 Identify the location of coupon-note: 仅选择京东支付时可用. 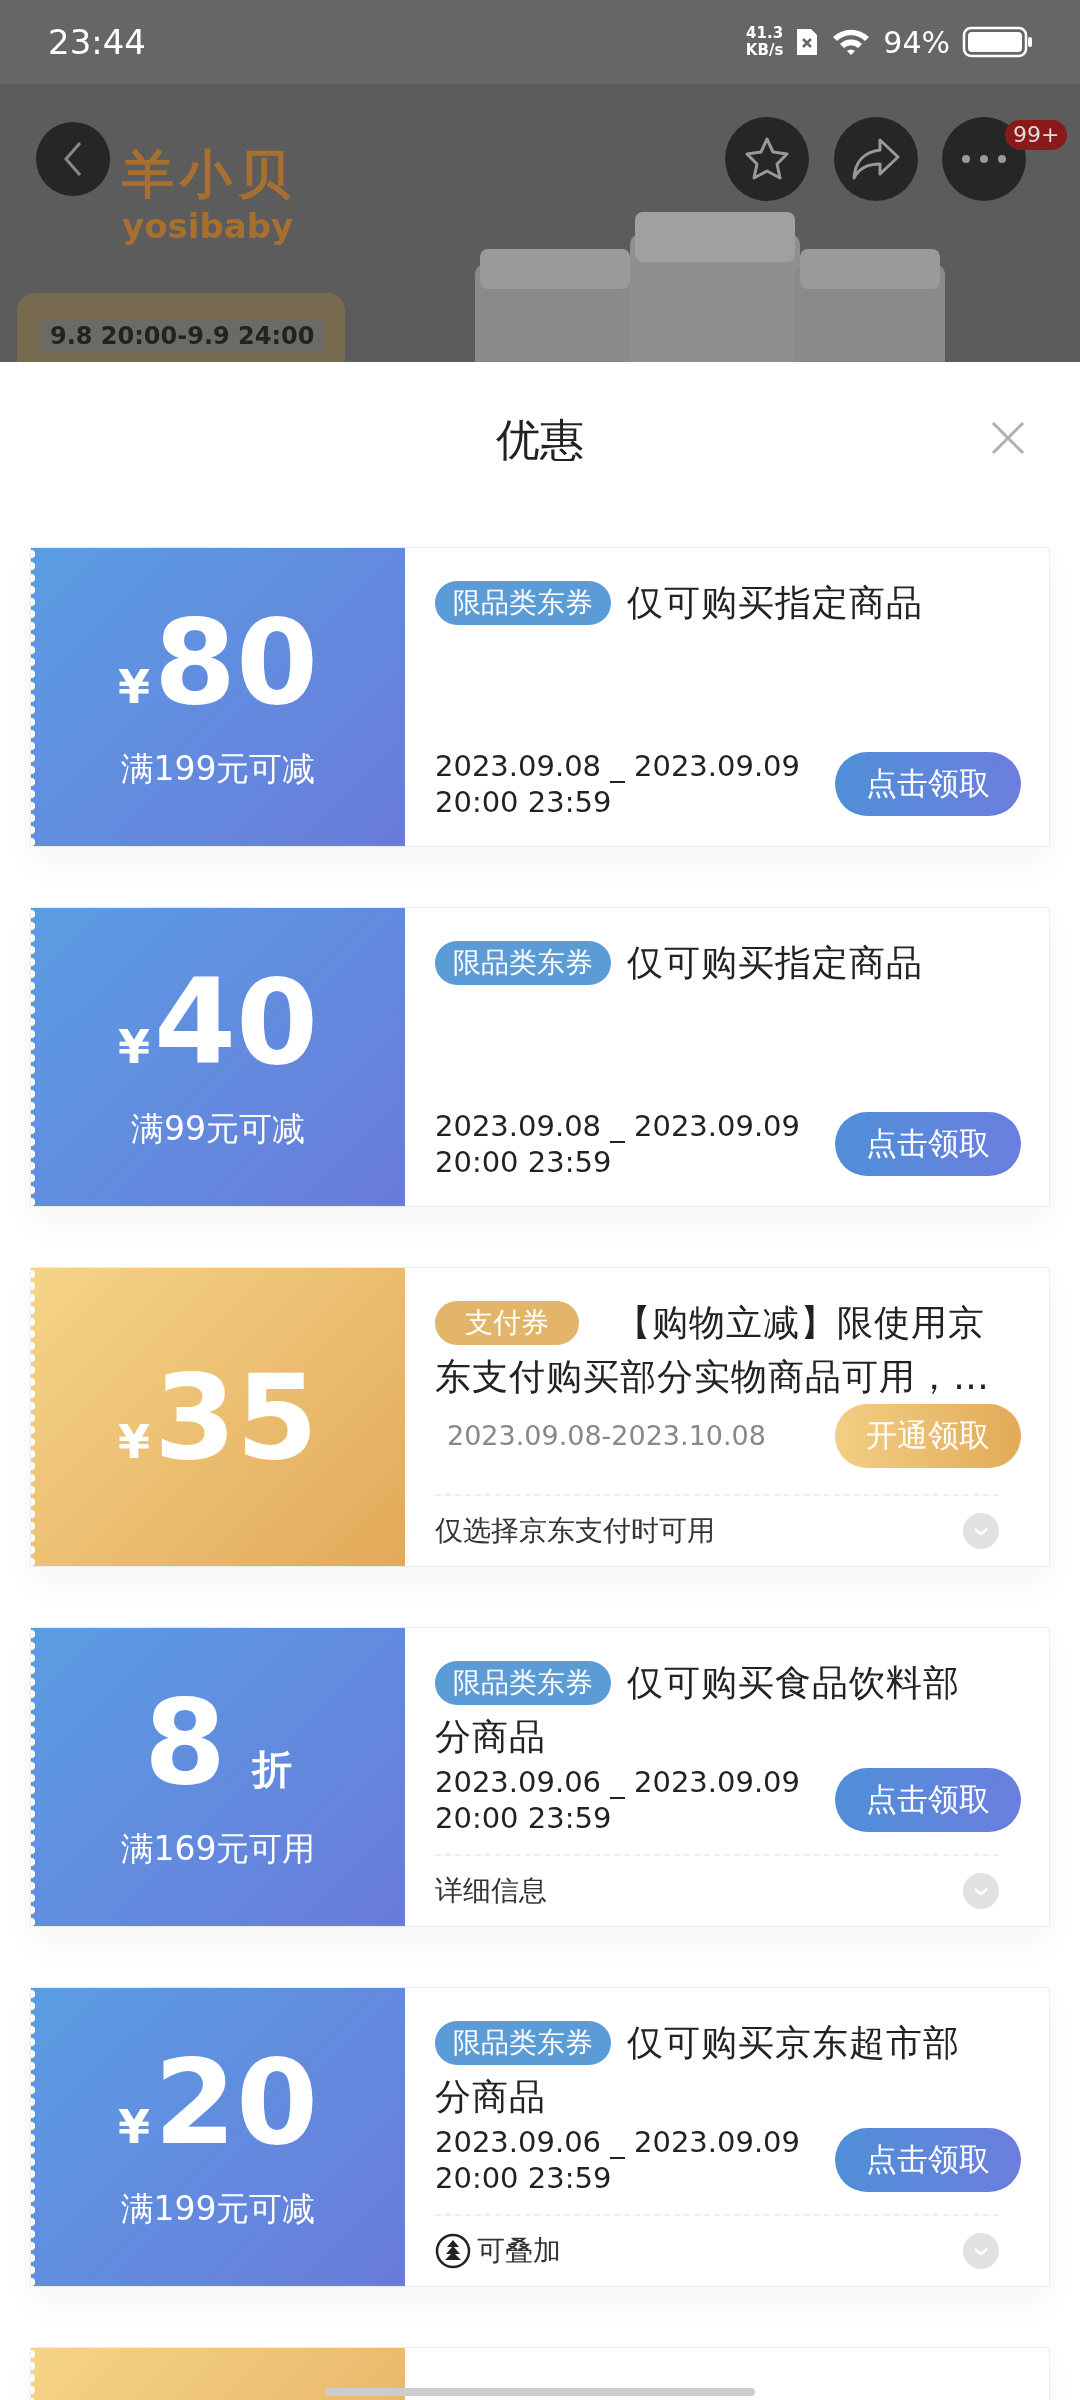
(575, 1531).